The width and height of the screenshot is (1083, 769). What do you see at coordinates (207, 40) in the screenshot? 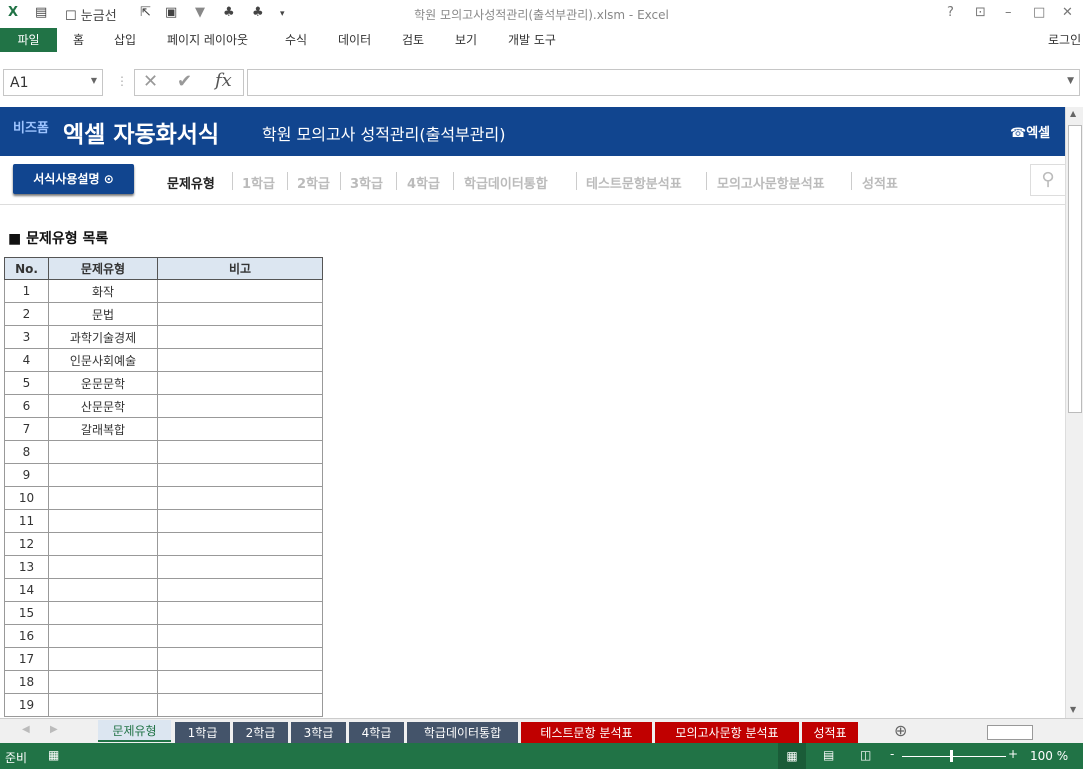
I see `tab-page-layout: 페이지 레이아웃` at bounding box center [207, 40].